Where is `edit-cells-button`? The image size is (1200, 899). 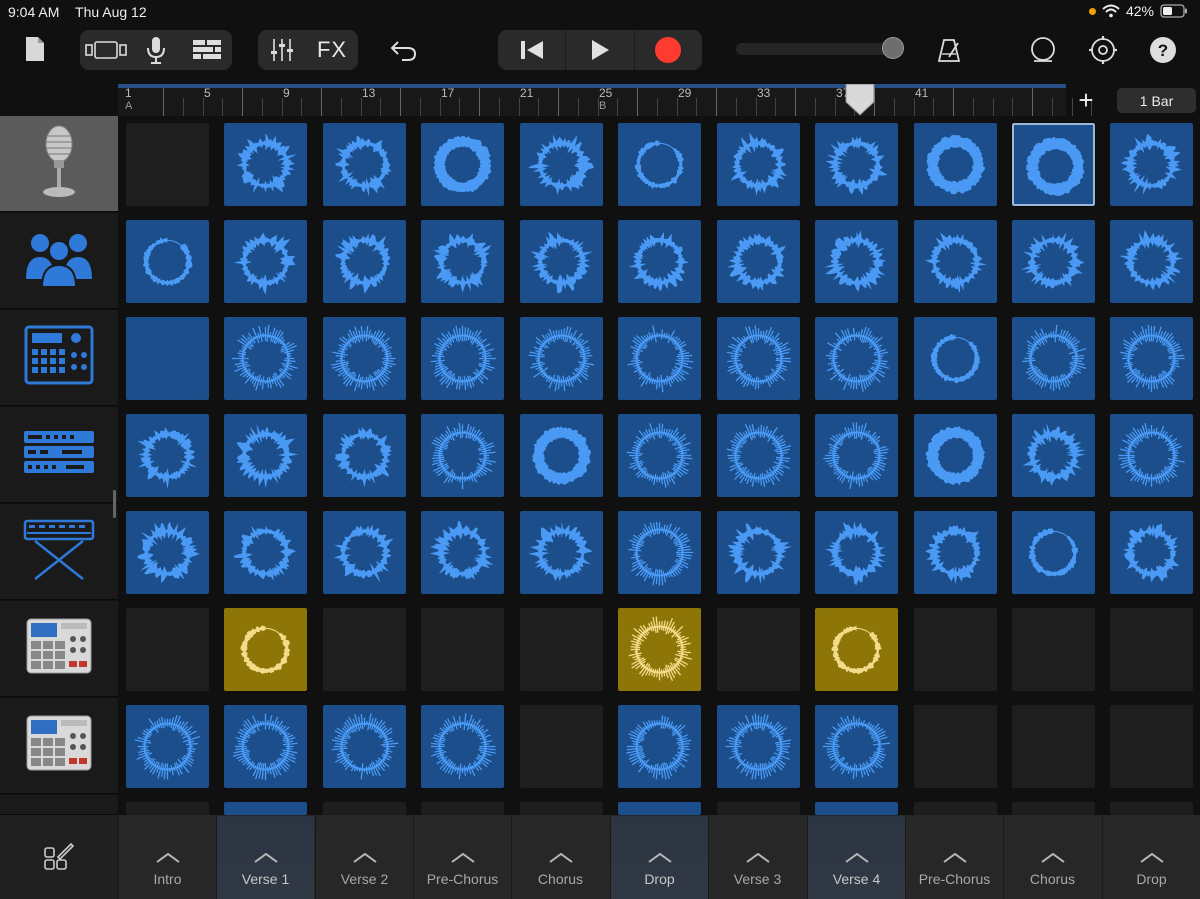
edit-cells-button is located at coordinates (59, 857).